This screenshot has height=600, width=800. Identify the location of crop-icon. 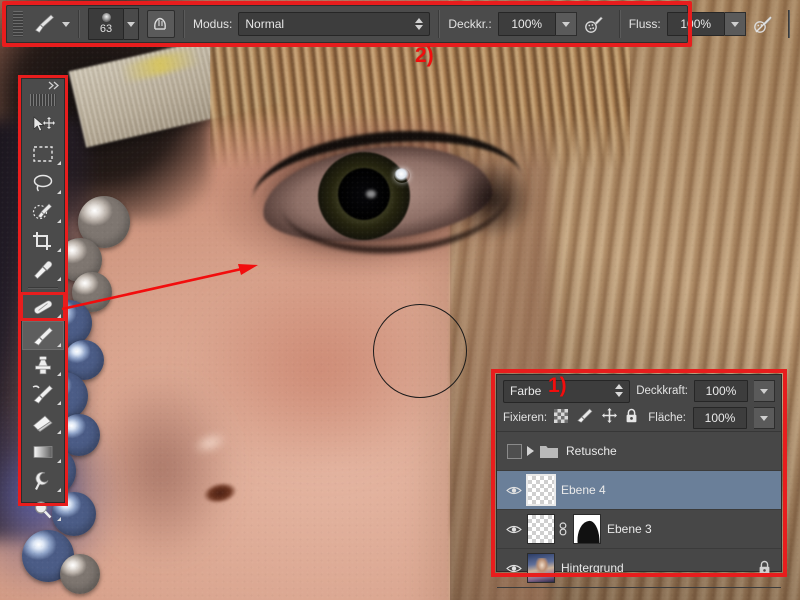
(42, 240).